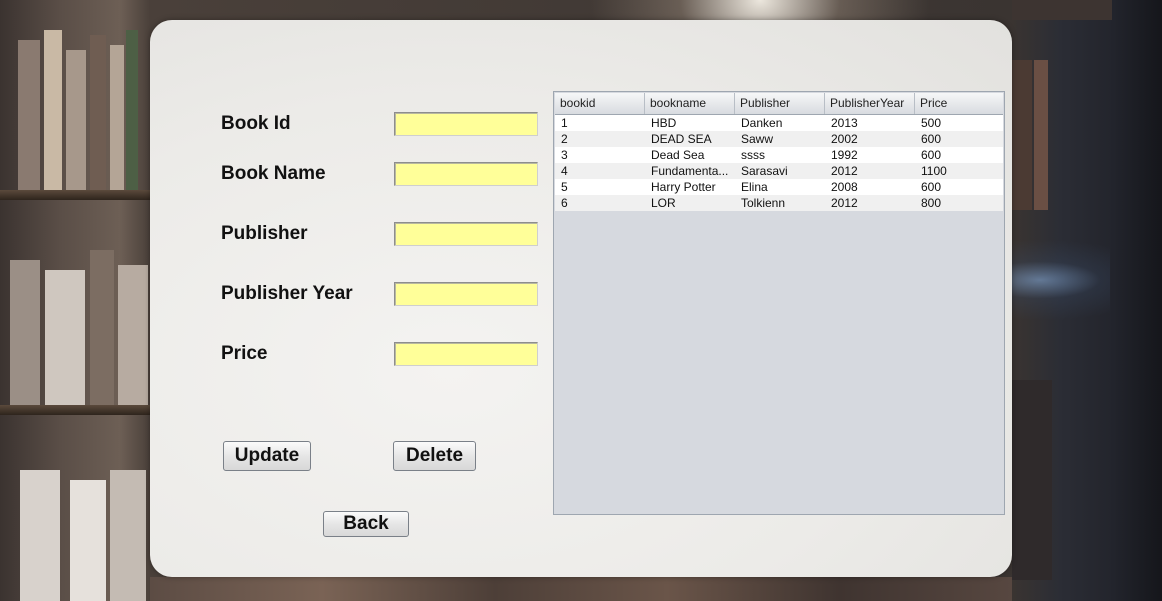  I want to click on cell-publisher: Saww, so click(757, 139).